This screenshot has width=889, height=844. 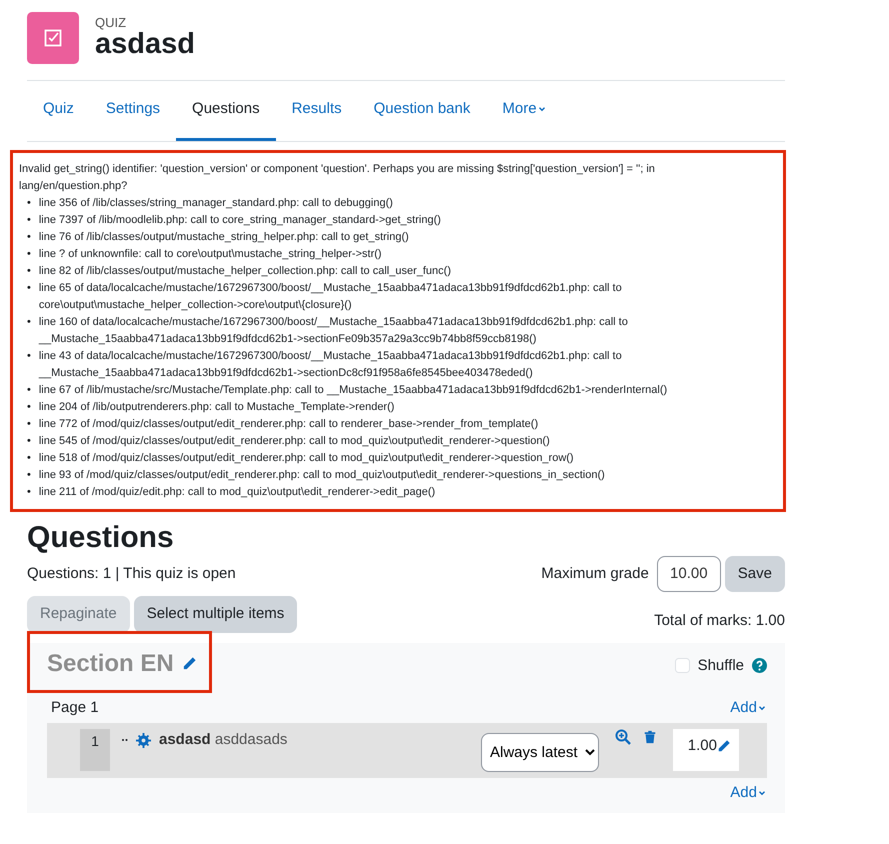 I want to click on help-icon, so click(x=759, y=666).